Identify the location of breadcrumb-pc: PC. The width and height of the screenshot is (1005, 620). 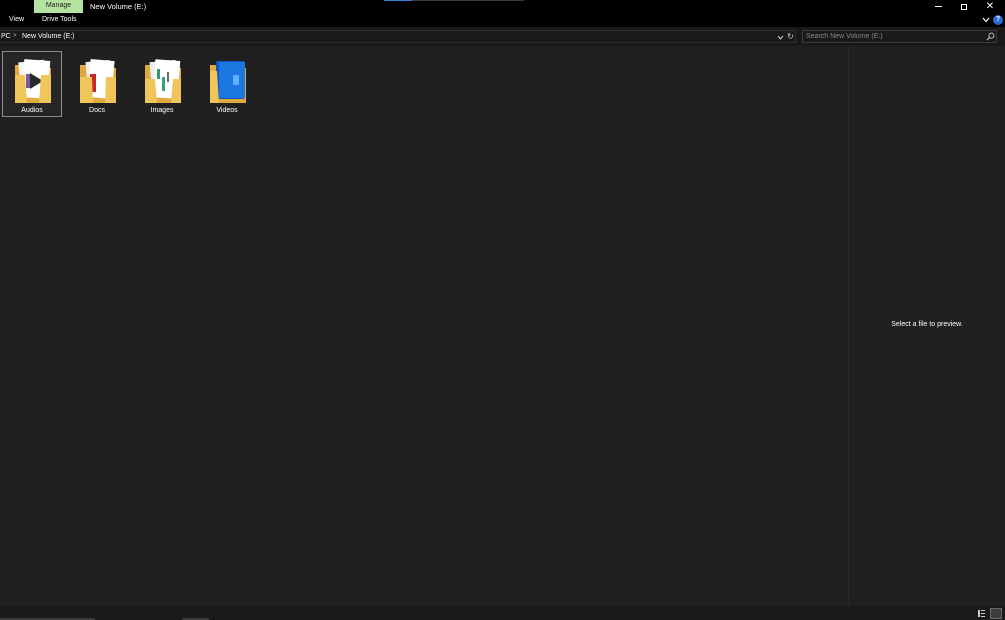
(6, 36).